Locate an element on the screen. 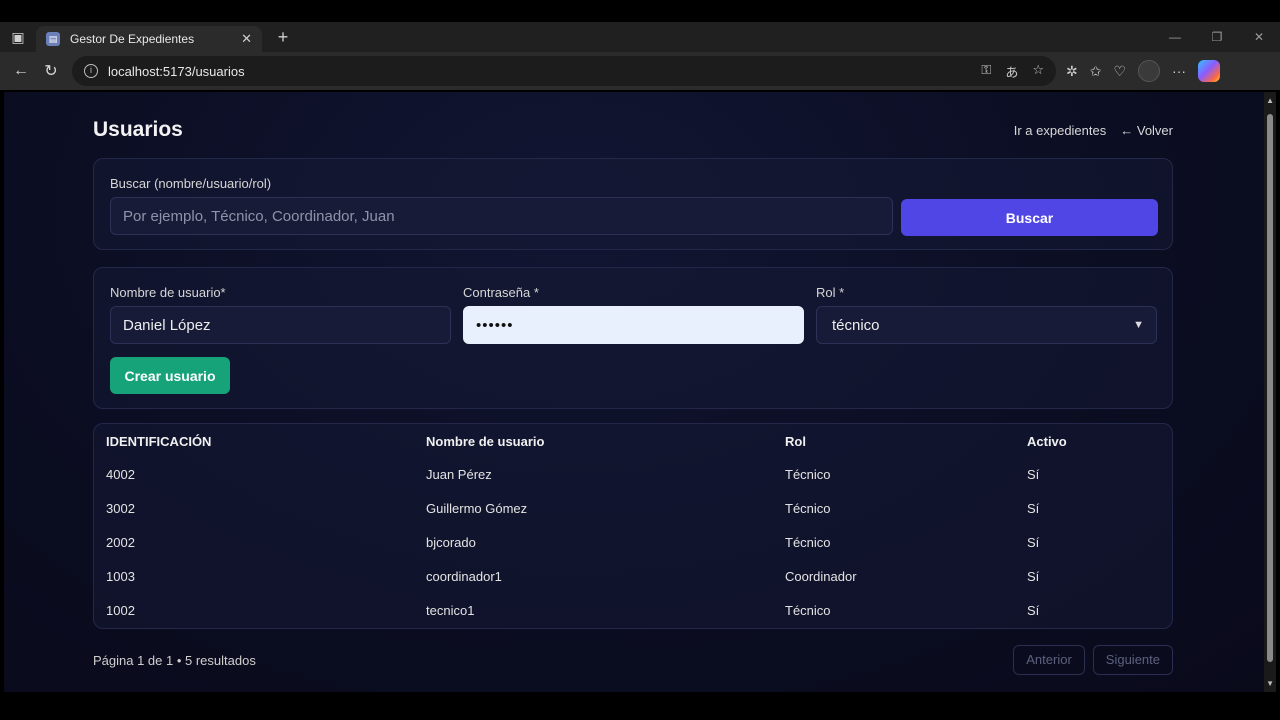 The height and width of the screenshot is (720, 1280). search-card: Buscar (nombre/usuario/rol) Buscar is located at coordinates (633, 204).